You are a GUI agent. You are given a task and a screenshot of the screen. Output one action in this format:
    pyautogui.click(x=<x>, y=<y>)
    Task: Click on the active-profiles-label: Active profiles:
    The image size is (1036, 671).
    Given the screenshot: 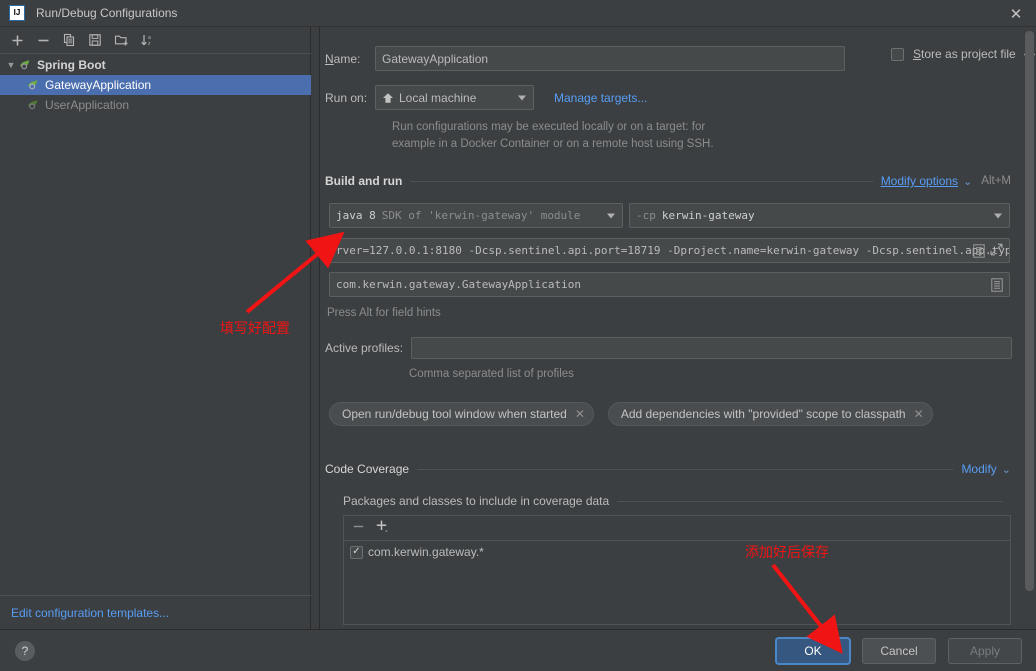 What is the action you would take?
    pyautogui.click(x=364, y=348)
    